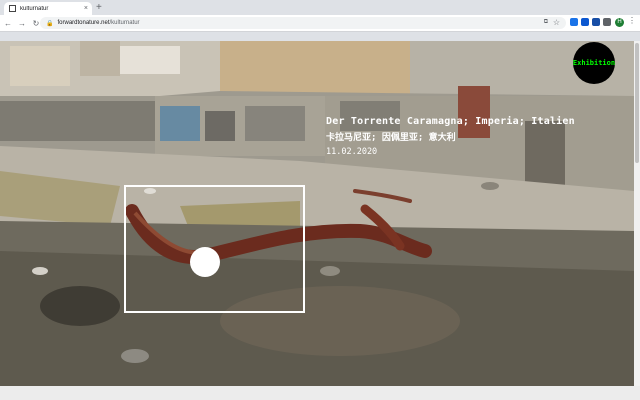 The width and height of the screenshot is (640, 400). Describe the element at coordinates (320, 393) in the screenshot. I see `bottom-bar` at that location.